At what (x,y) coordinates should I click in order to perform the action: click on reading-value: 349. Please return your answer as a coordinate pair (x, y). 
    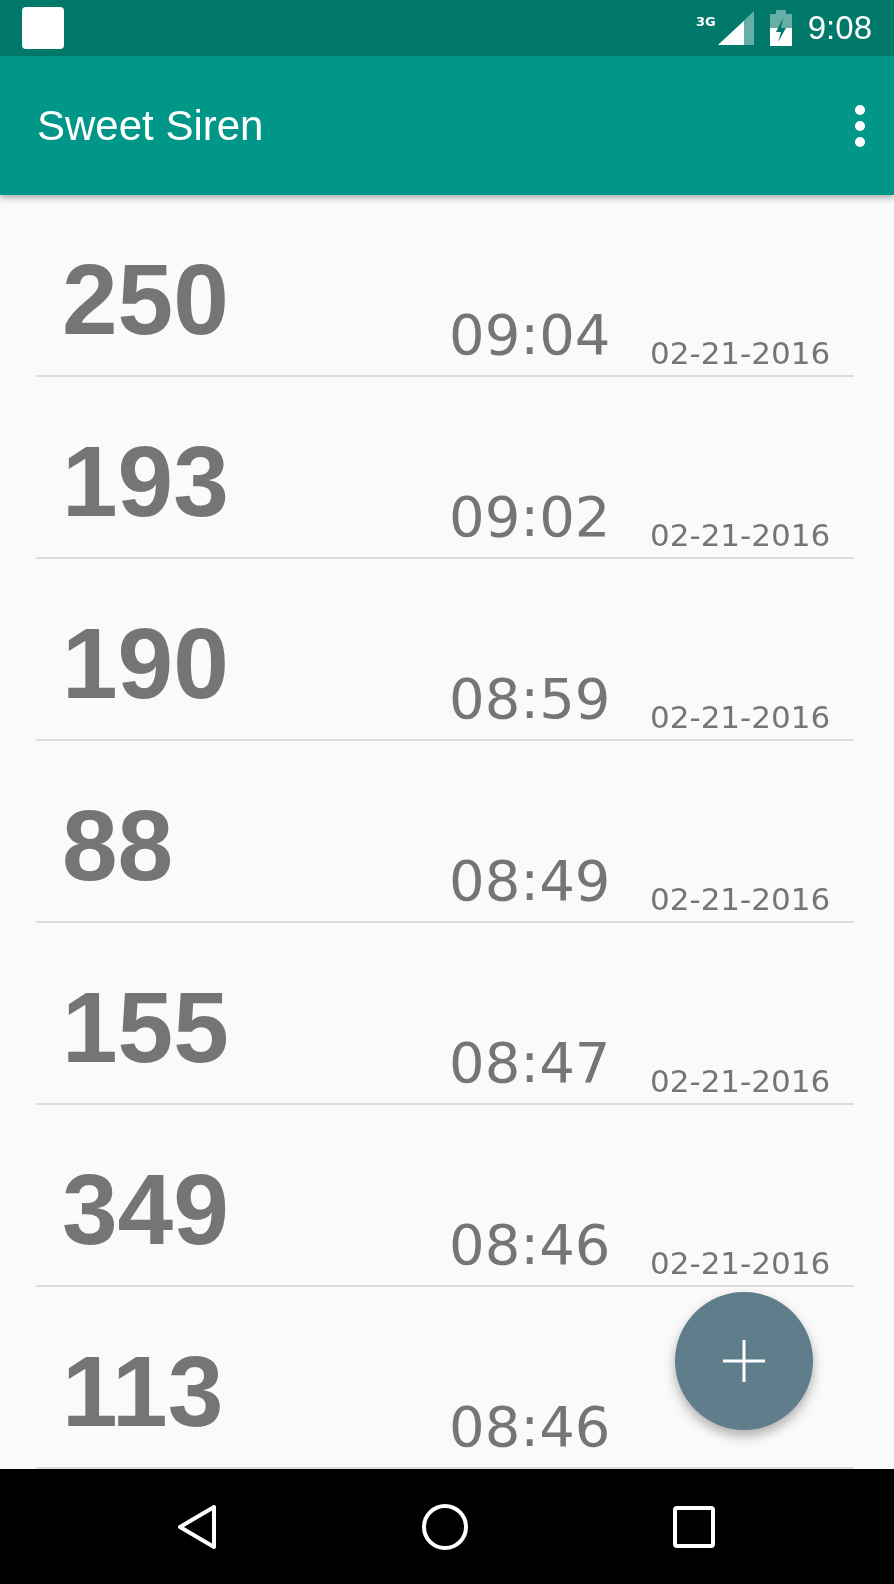
    Looking at the image, I should click on (145, 1209).